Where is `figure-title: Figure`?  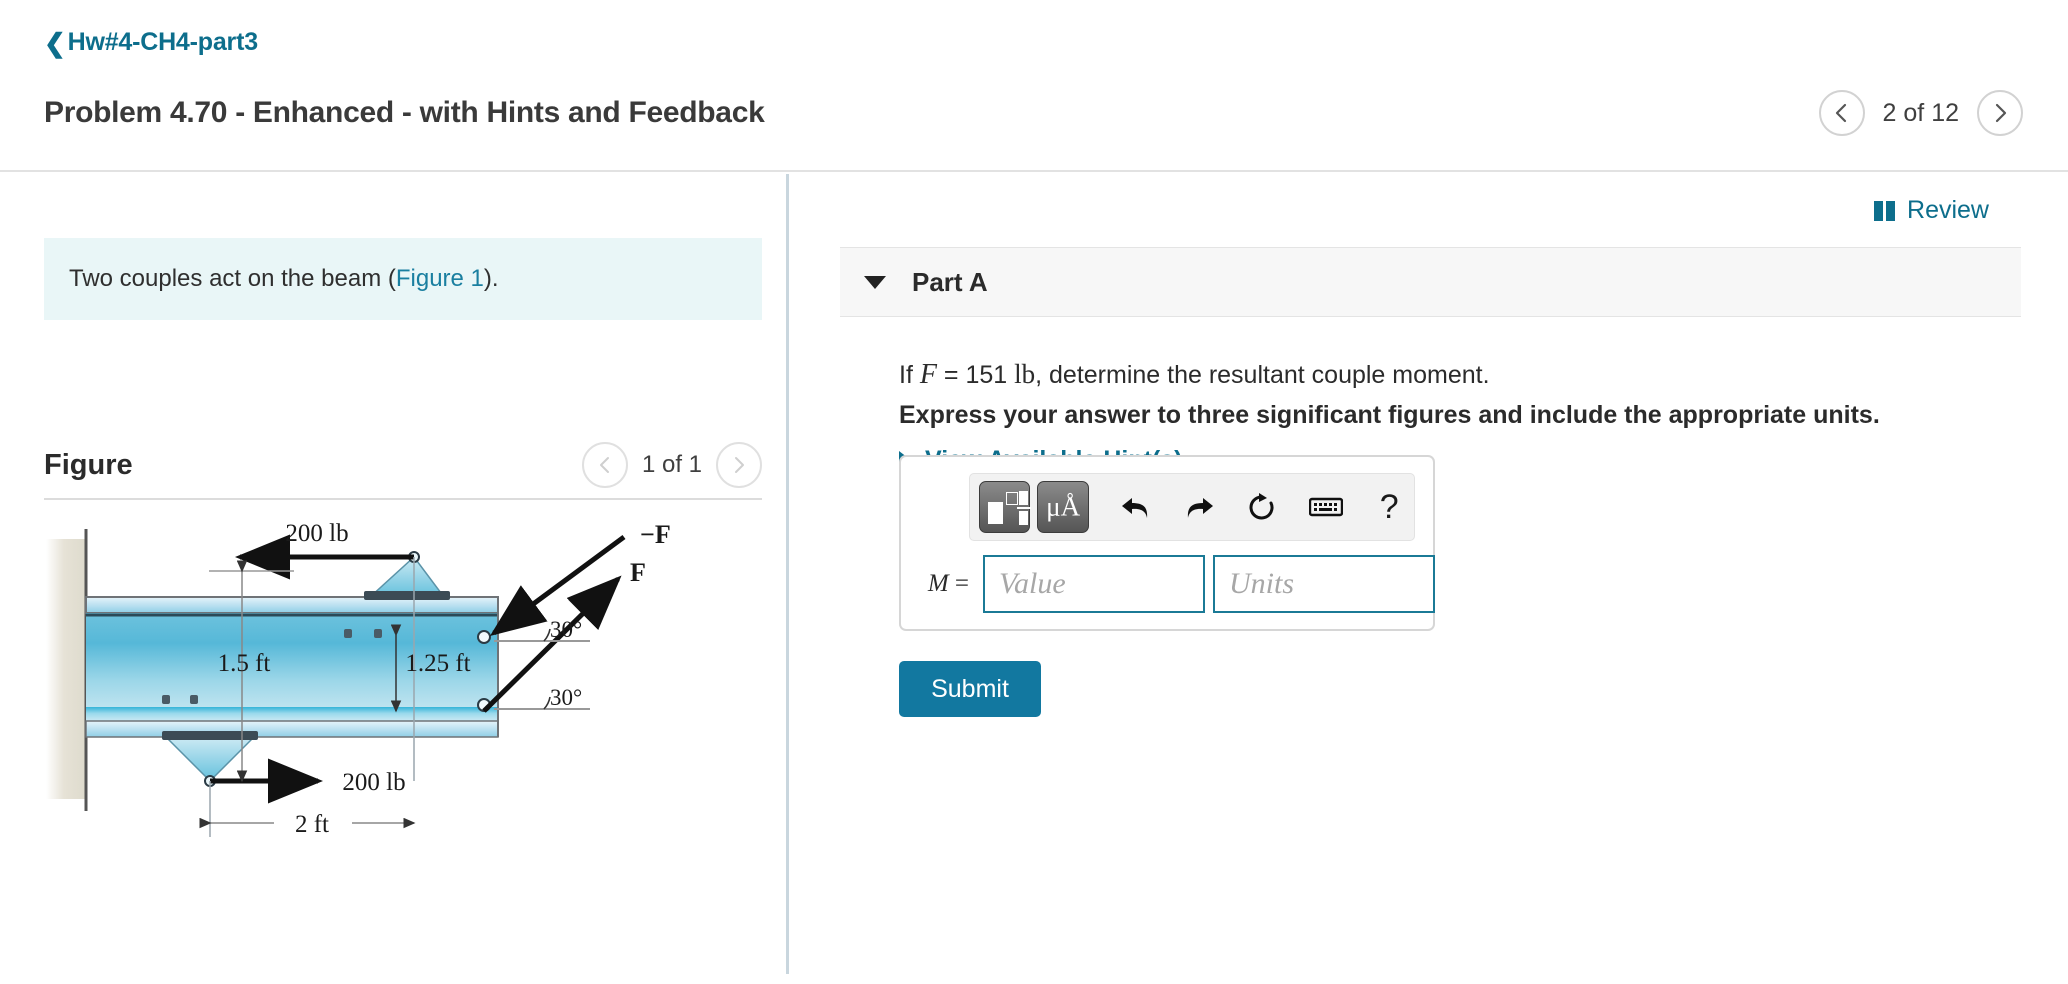 figure-title: Figure is located at coordinates (88, 464).